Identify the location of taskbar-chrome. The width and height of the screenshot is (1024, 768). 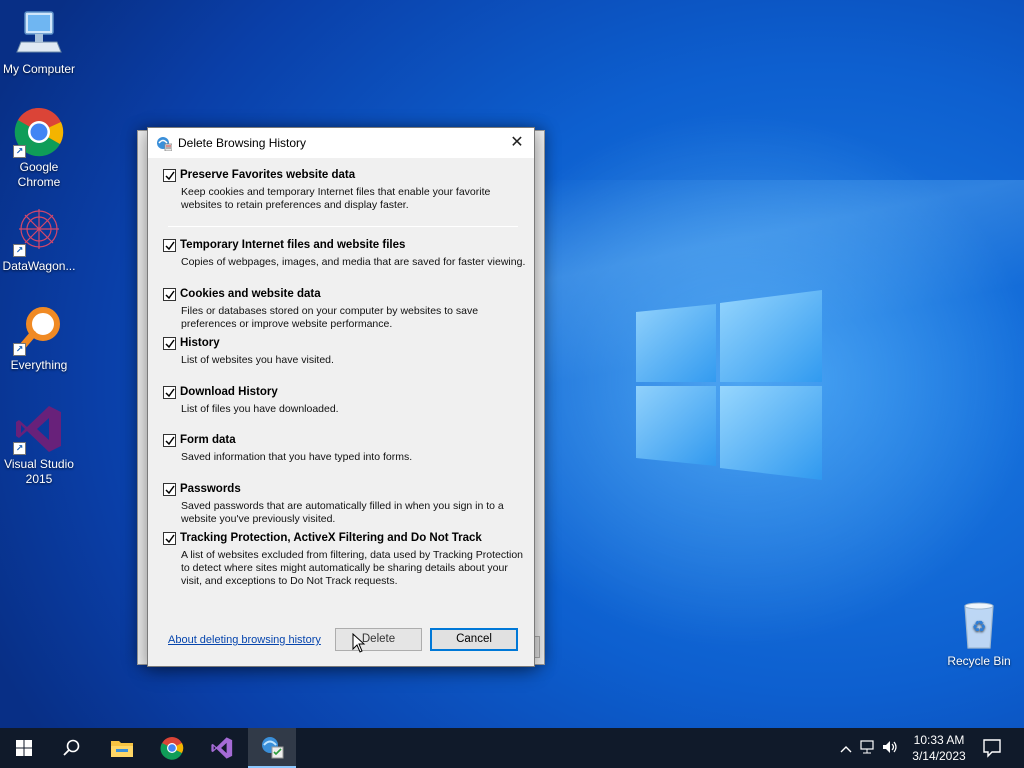
(172, 748).